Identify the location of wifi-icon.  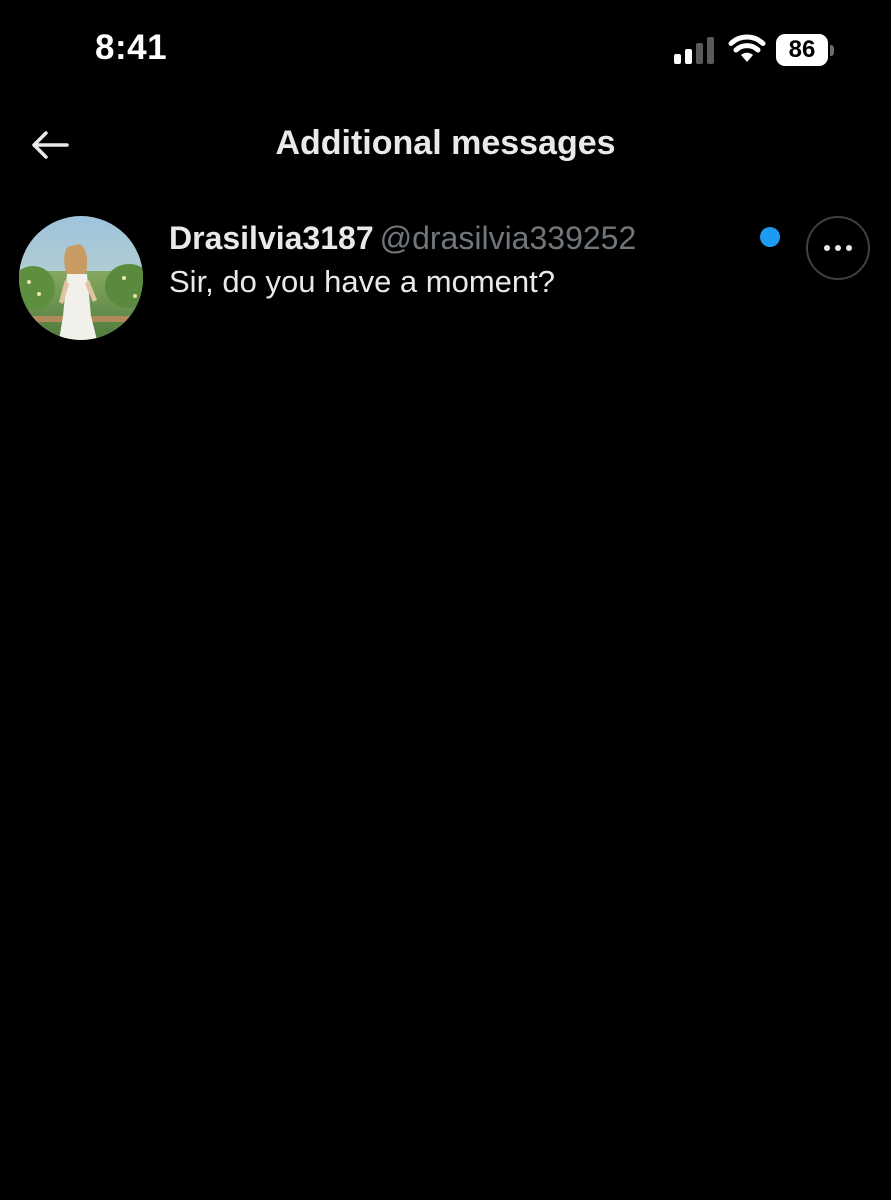
(747, 48).